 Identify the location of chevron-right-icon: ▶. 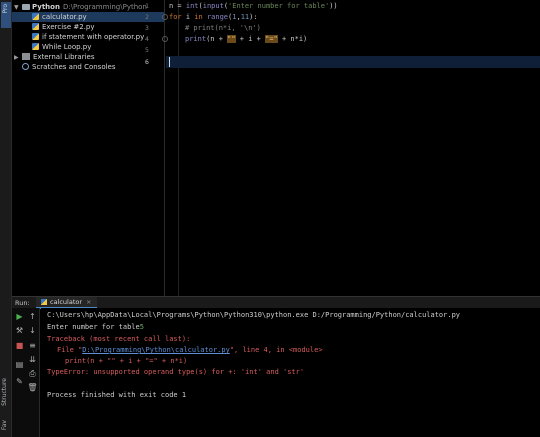
(18, 58).